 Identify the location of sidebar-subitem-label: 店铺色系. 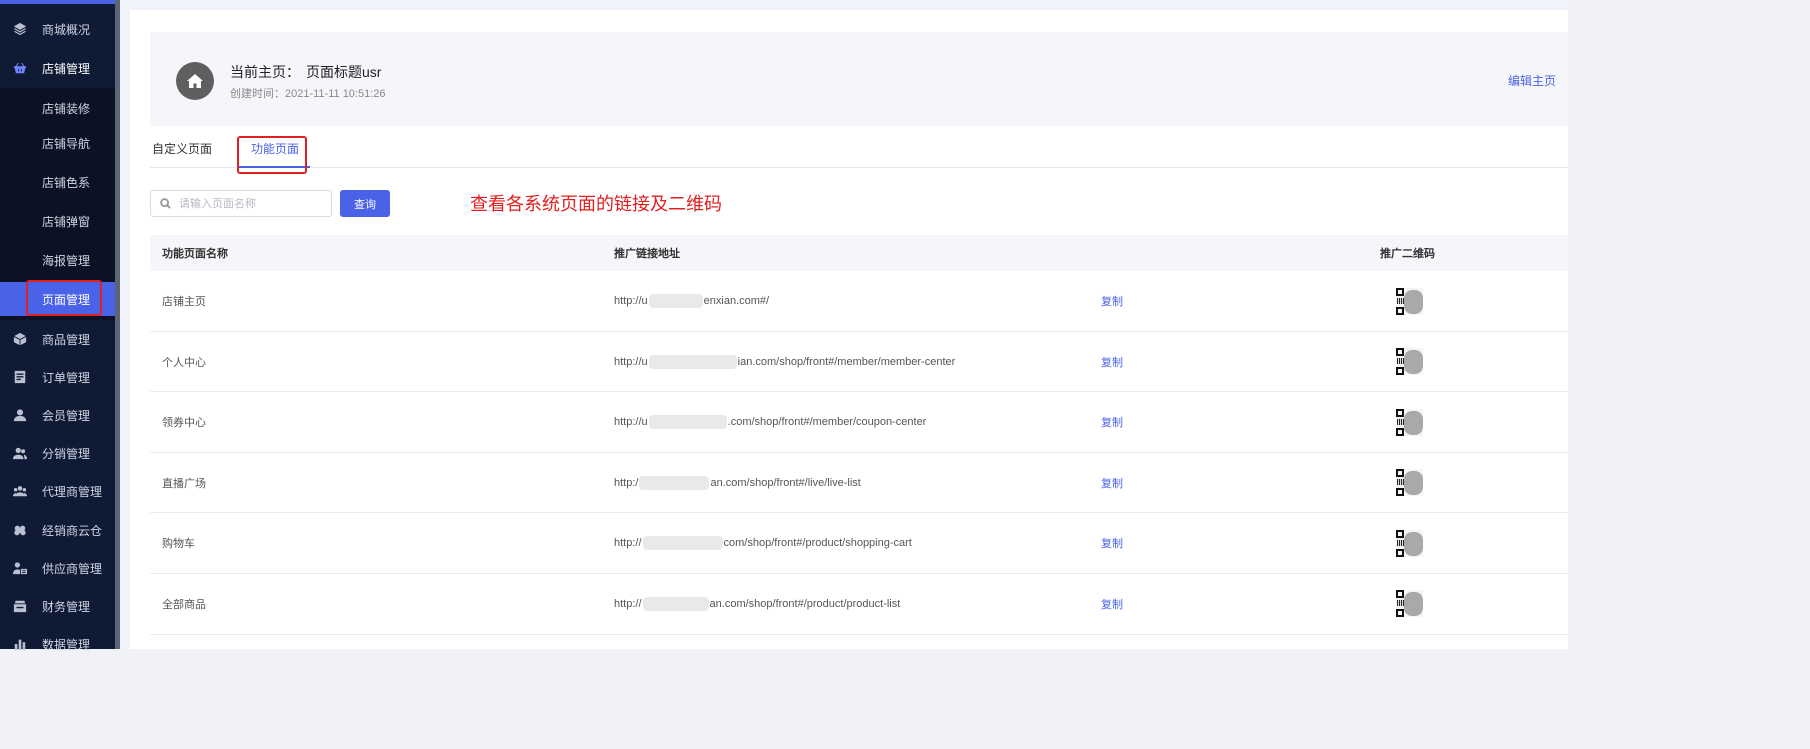
(66, 182).